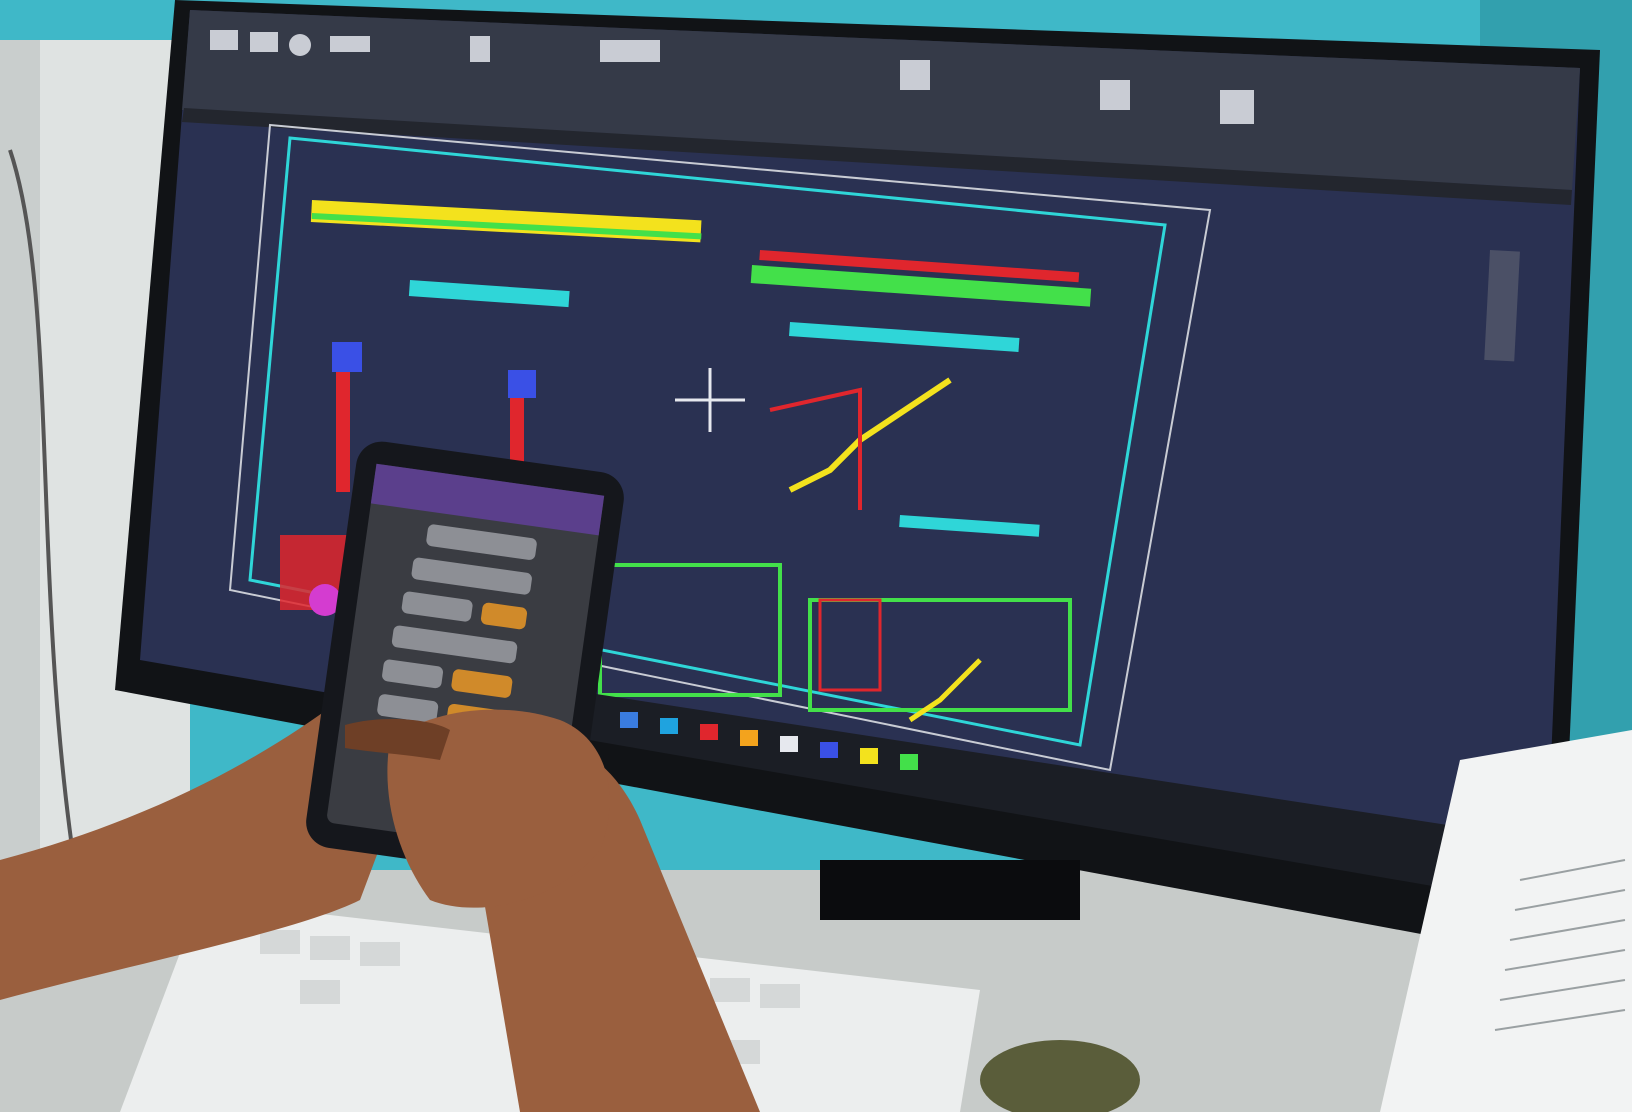  Describe the element at coordinates (630, 51) in the screenshot. I see `layer-icon` at that location.